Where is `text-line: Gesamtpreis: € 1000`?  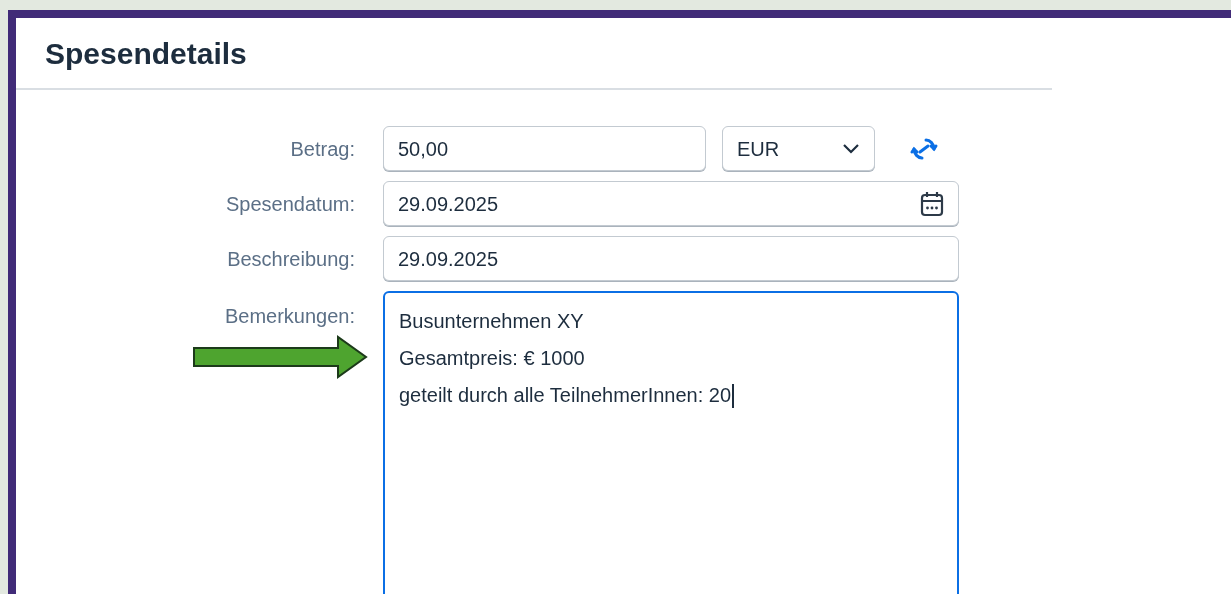
text-line: Gesamtpreis: € 1000 is located at coordinates (492, 358).